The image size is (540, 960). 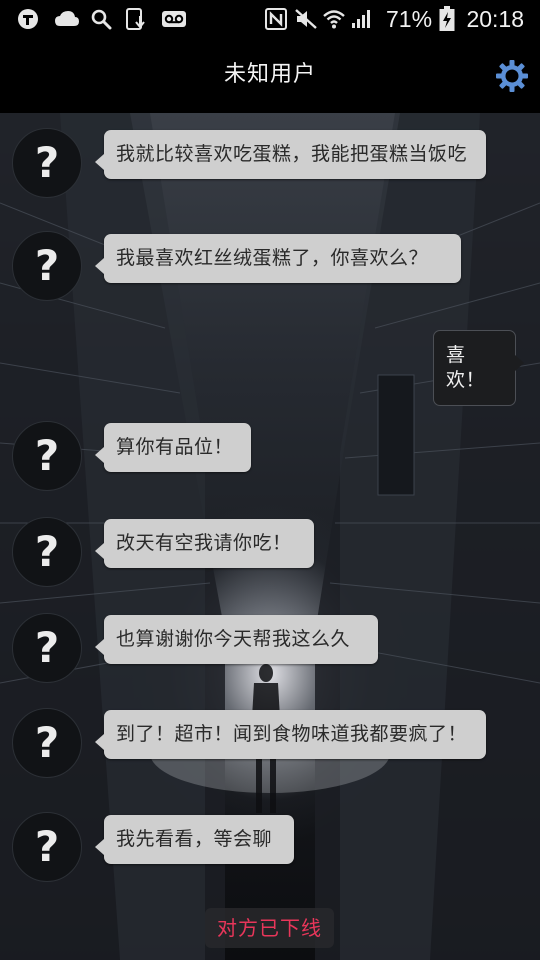 What do you see at coordinates (362, 19) in the screenshot?
I see `signal-icon` at bounding box center [362, 19].